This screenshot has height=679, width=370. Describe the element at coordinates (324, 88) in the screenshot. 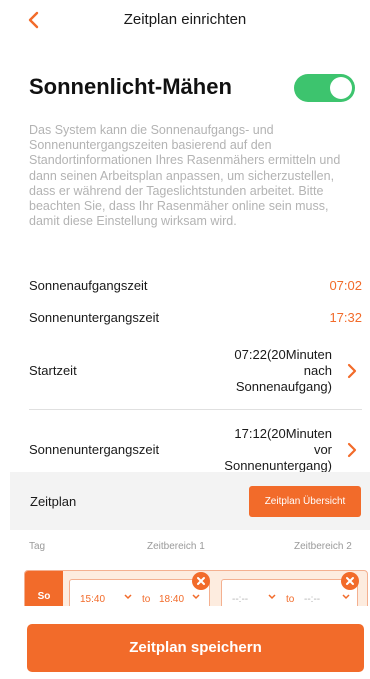

I see `sunlight-mowing-toggle` at that location.